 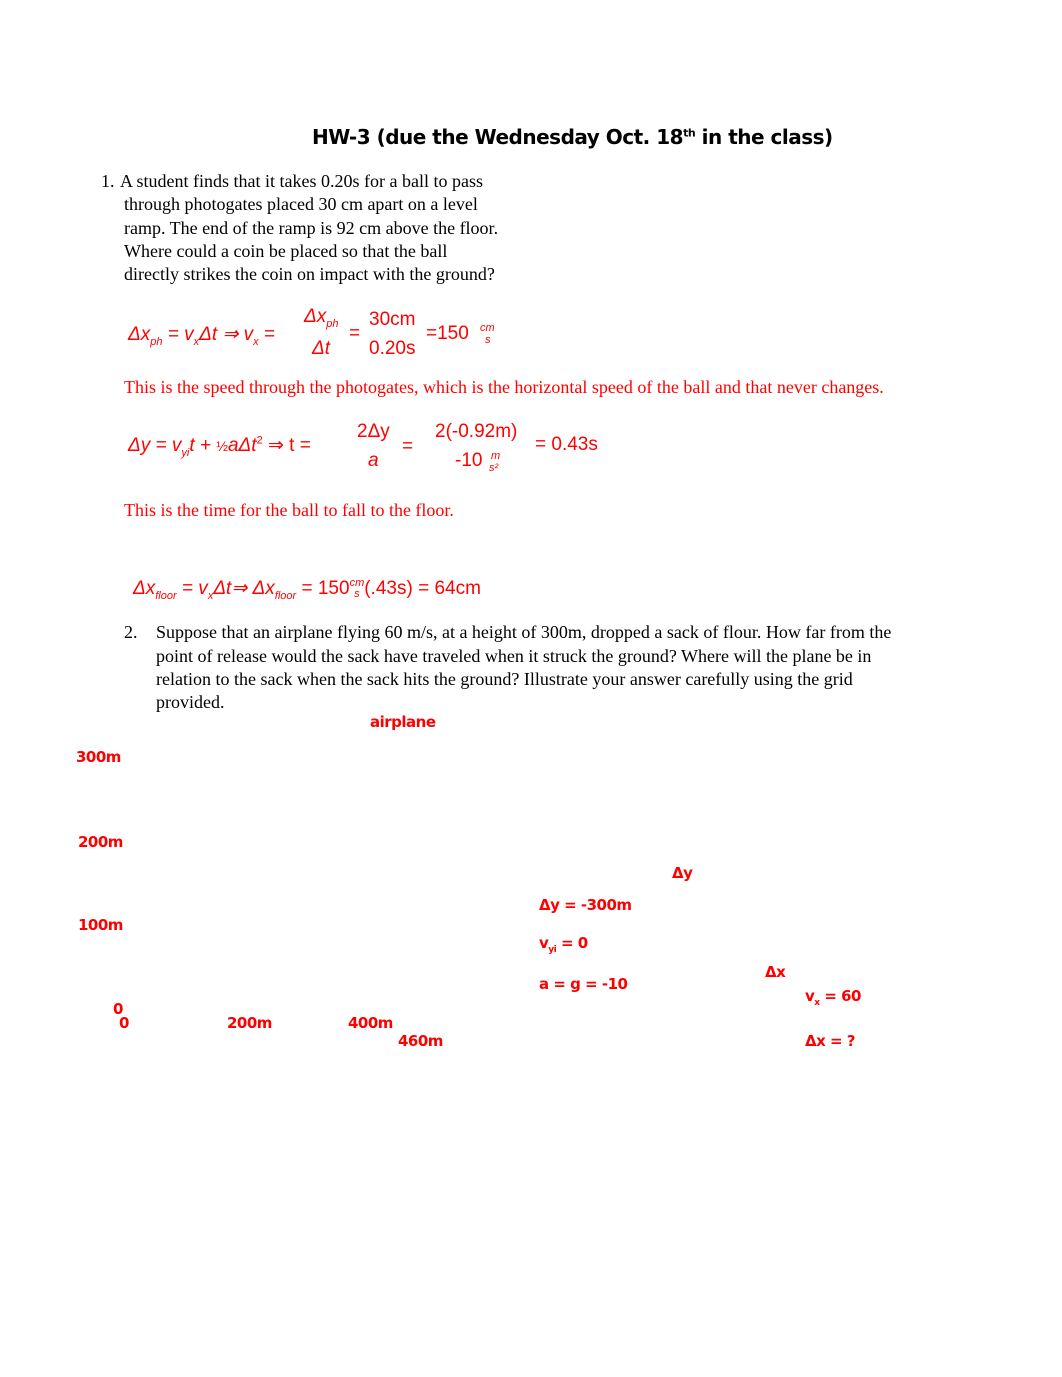 What do you see at coordinates (403, 722) in the screenshot?
I see `airplane-label: airplane` at bounding box center [403, 722].